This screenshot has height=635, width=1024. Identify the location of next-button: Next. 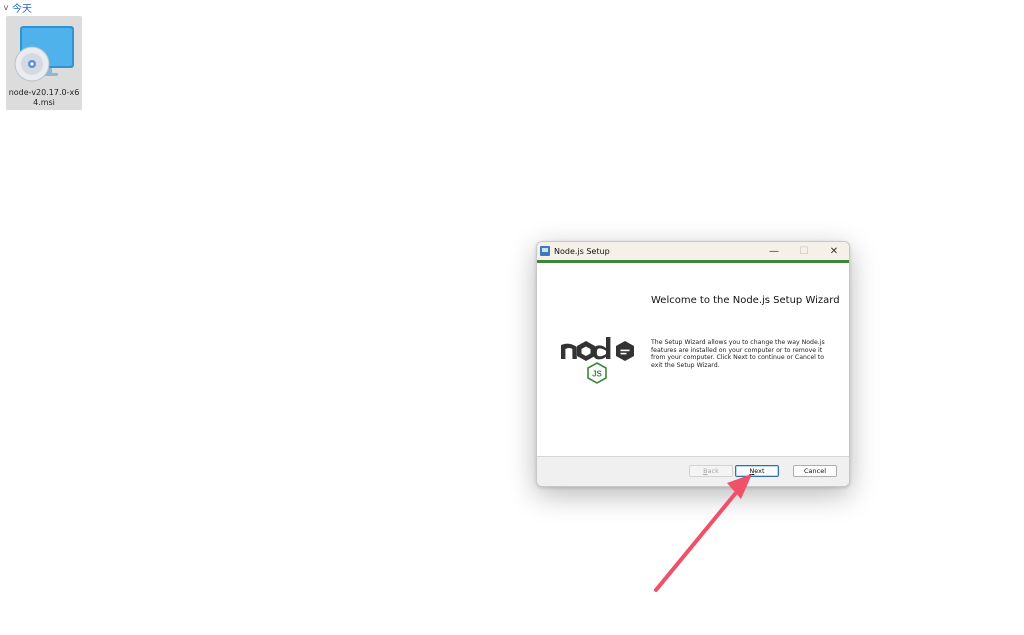
(757, 471).